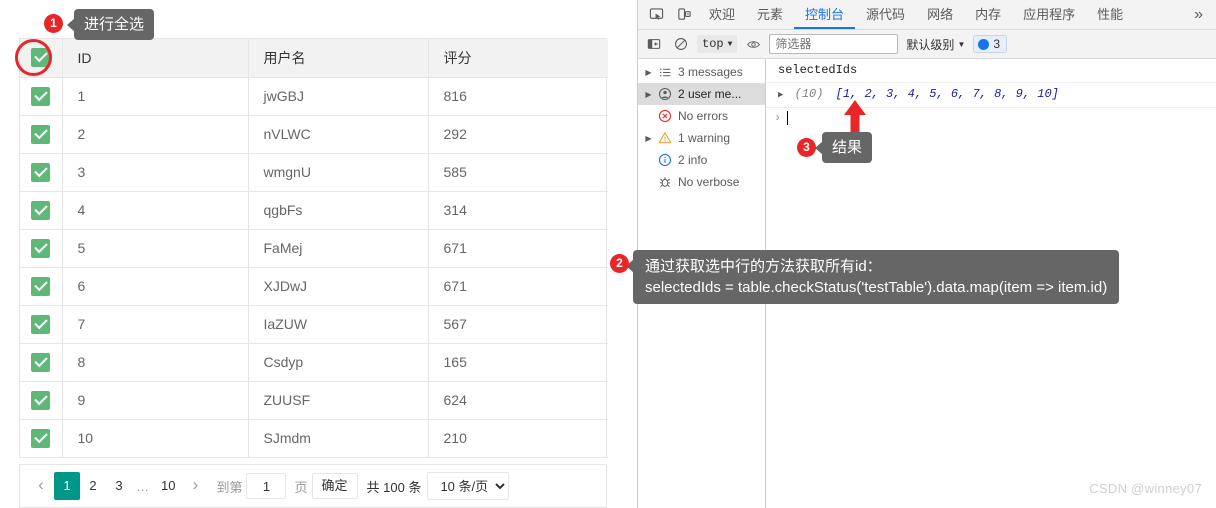 Image resolution: width=1216 pixels, height=508 pixels. I want to click on table-row: 3 wmgnU 585, so click(314, 172).